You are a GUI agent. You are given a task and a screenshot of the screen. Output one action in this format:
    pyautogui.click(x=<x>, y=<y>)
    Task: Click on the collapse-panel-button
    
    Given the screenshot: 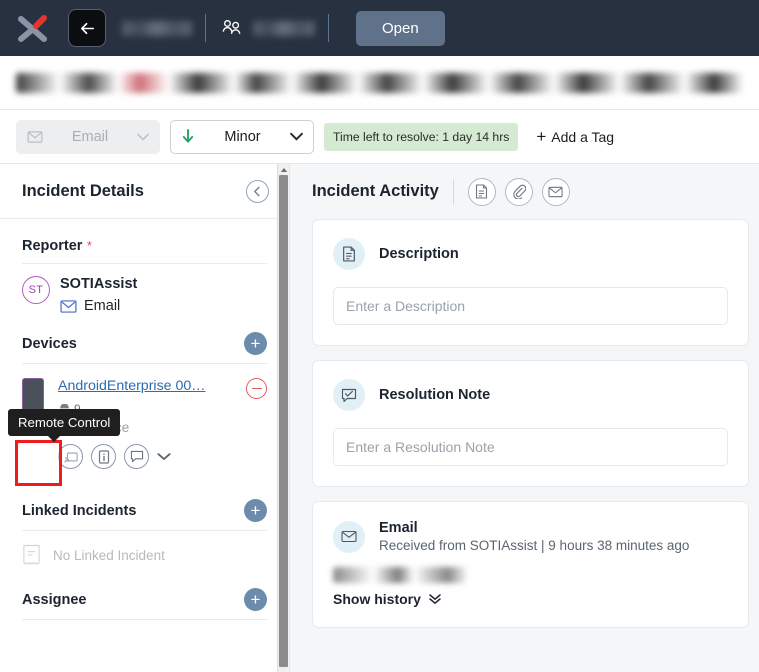 What is the action you would take?
    pyautogui.click(x=257, y=191)
    